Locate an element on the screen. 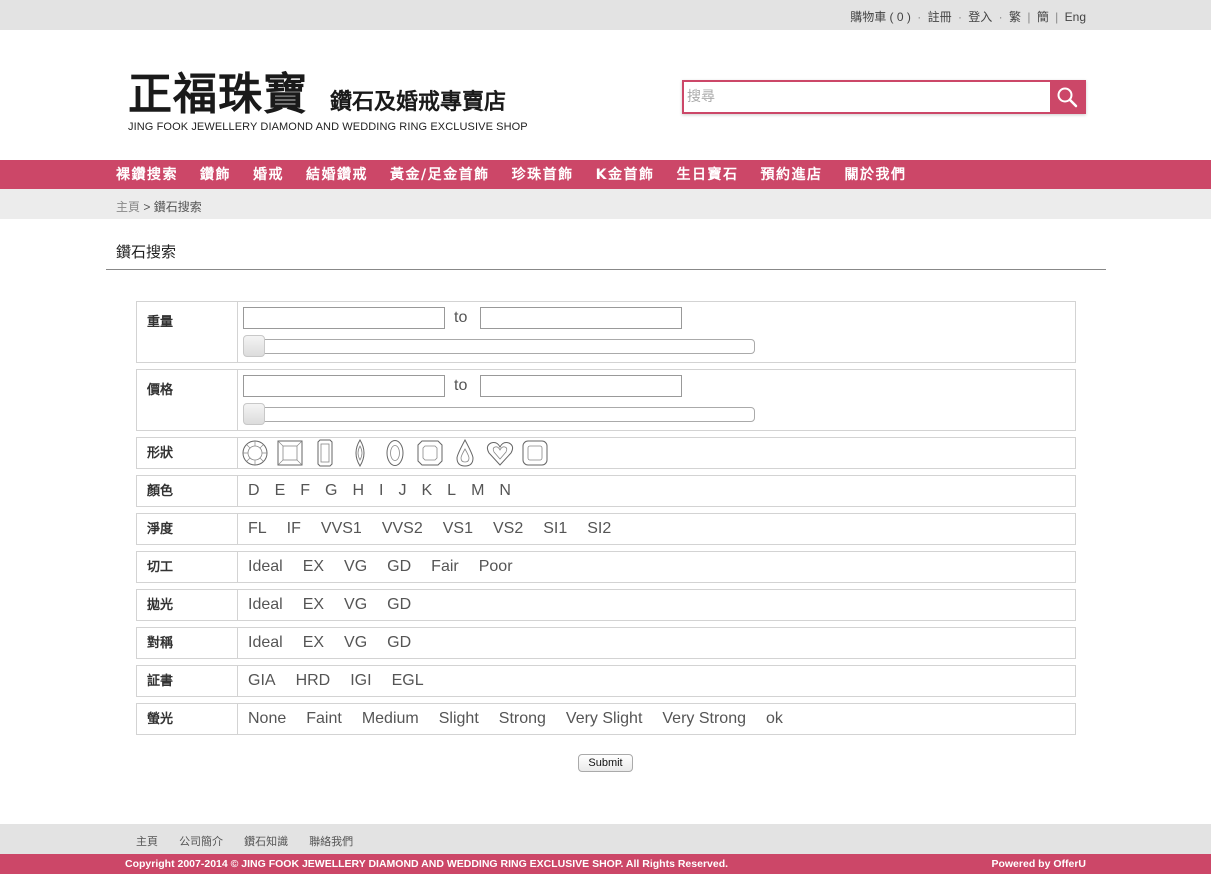  color-row: 顏色 D E F G H I J K L M N is located at coordinates (606, 491).